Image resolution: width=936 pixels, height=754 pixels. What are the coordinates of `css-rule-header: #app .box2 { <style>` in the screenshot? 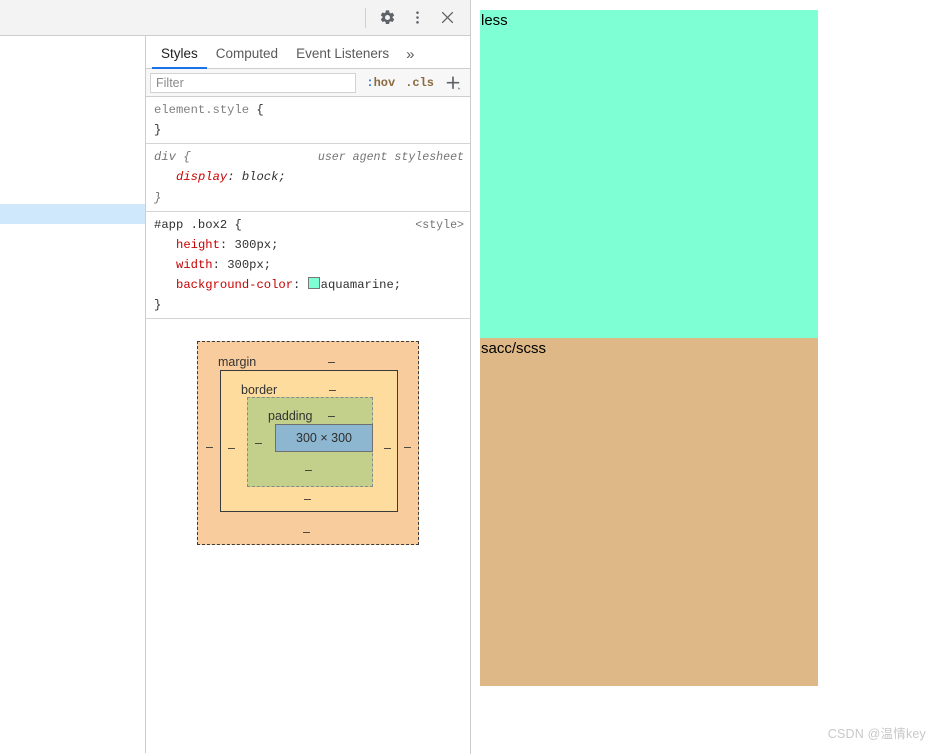 It's located at (309, 225).